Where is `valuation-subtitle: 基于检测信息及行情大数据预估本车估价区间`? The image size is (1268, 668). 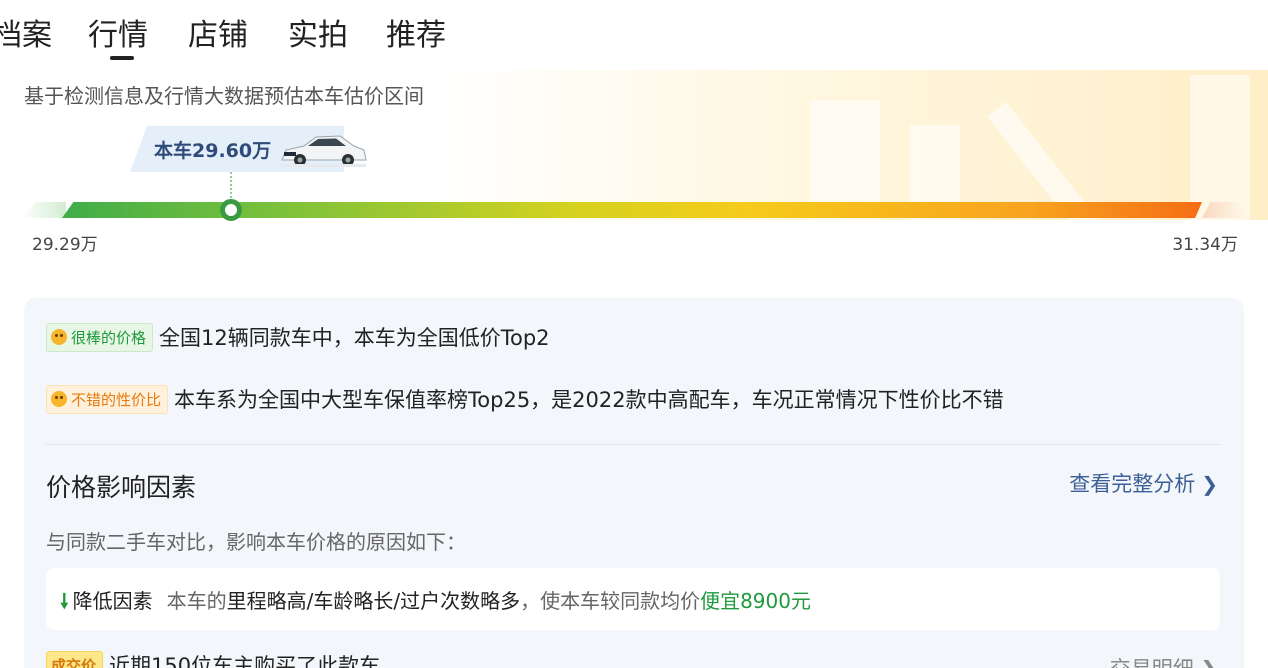 valuation-subtitle: 基于检测信息及行情大数据预估本车估价区间 is located at coordinates (224, 96).